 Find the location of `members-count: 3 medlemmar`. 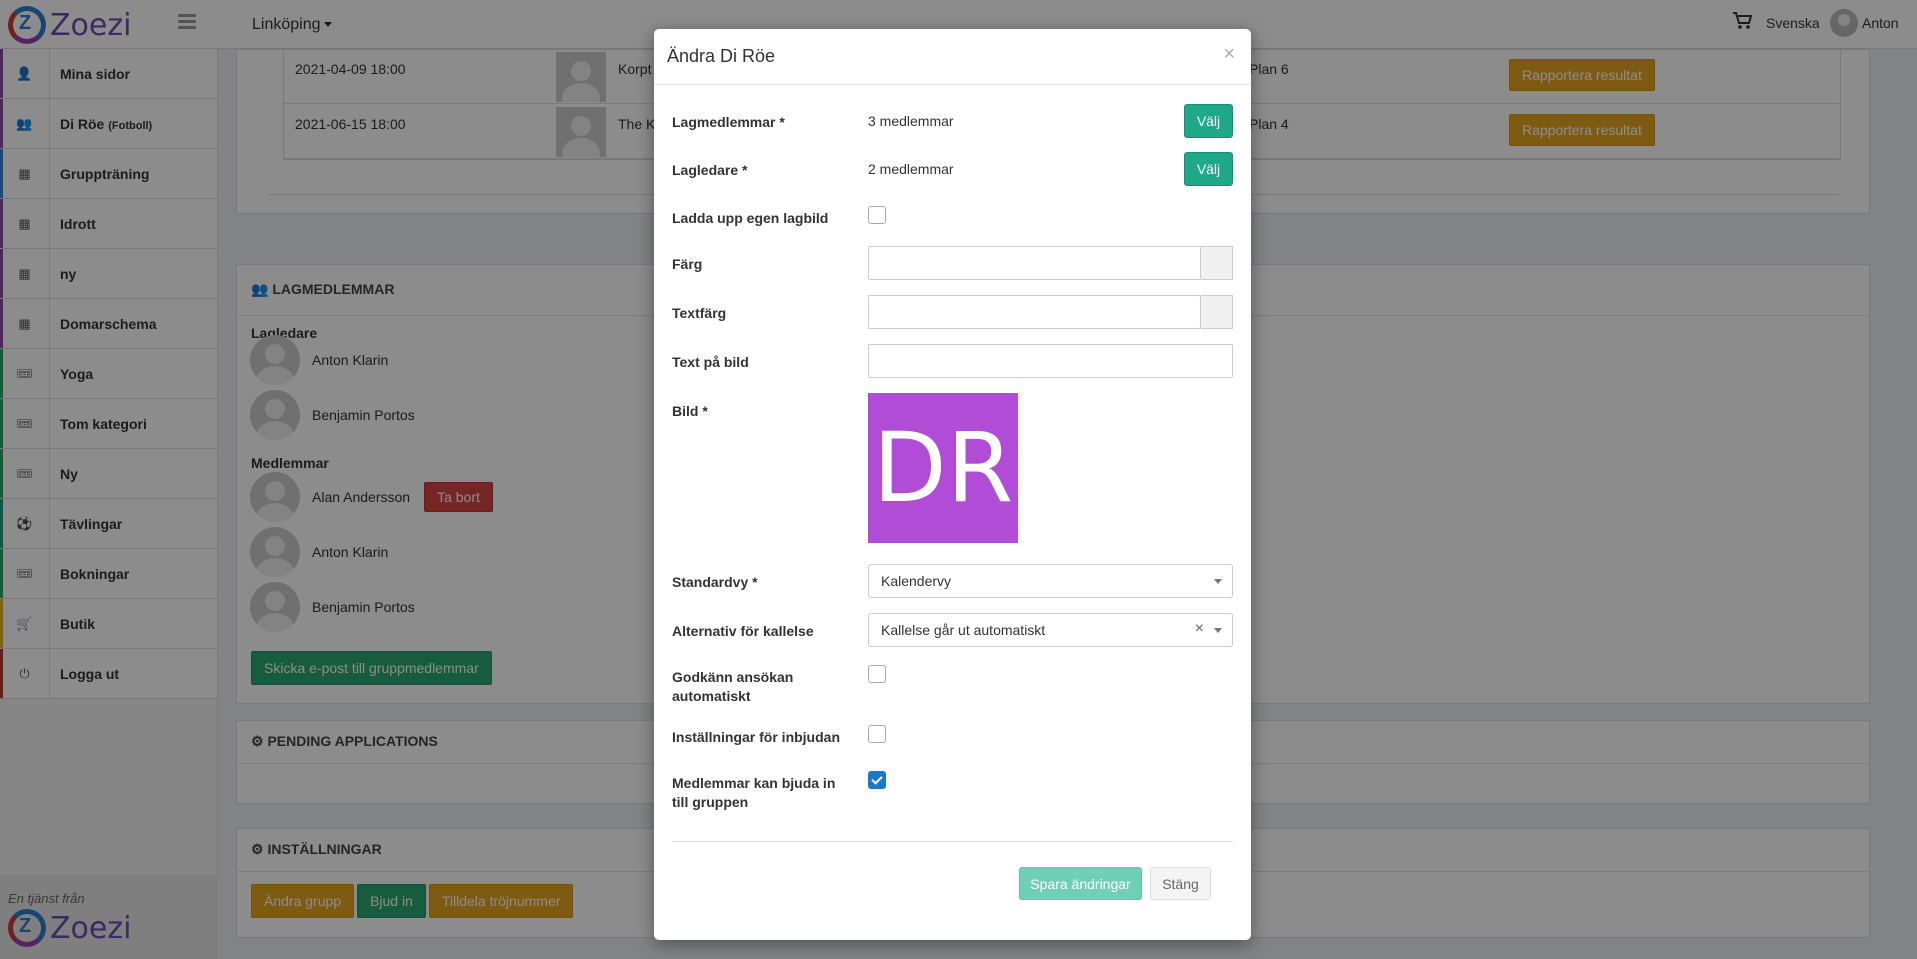

members-count: 3 medlemmar is located at coordinates (911, 121).